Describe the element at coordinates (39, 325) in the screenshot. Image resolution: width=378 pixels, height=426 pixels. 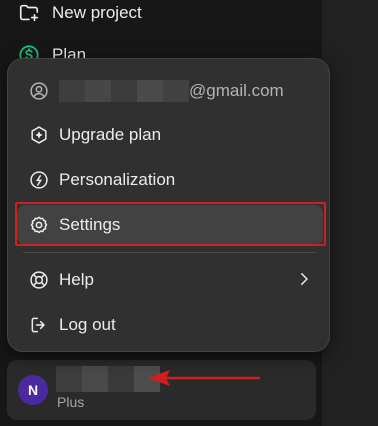
I see `logout-icon` at that location.